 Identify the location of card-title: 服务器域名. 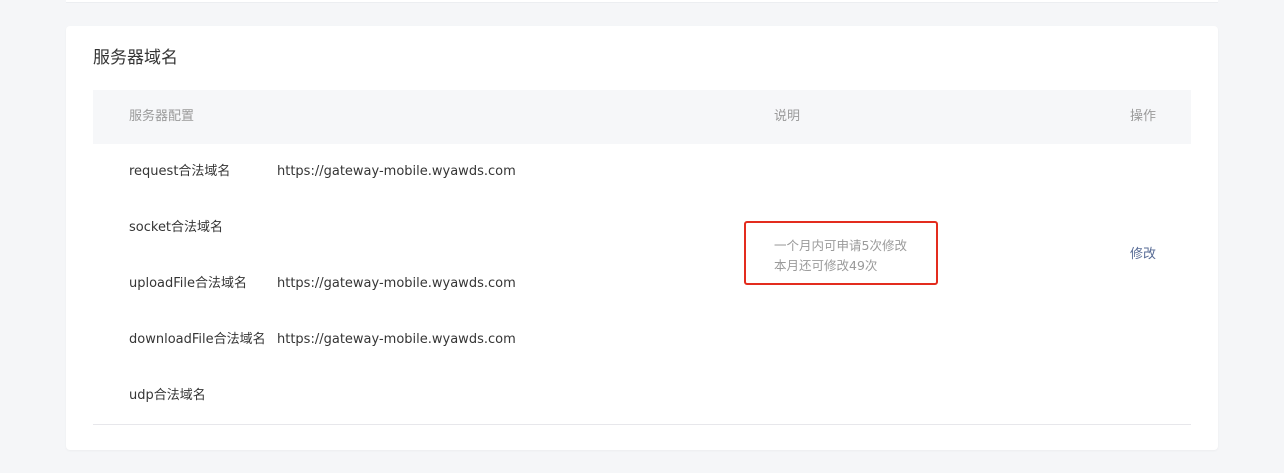
(135, 58).